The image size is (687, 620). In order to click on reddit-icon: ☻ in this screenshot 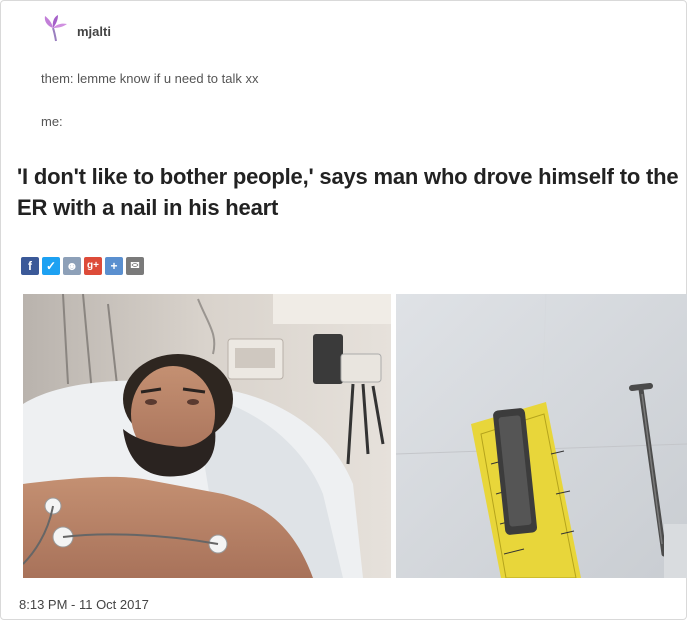, I will do `click(72, 266)`.